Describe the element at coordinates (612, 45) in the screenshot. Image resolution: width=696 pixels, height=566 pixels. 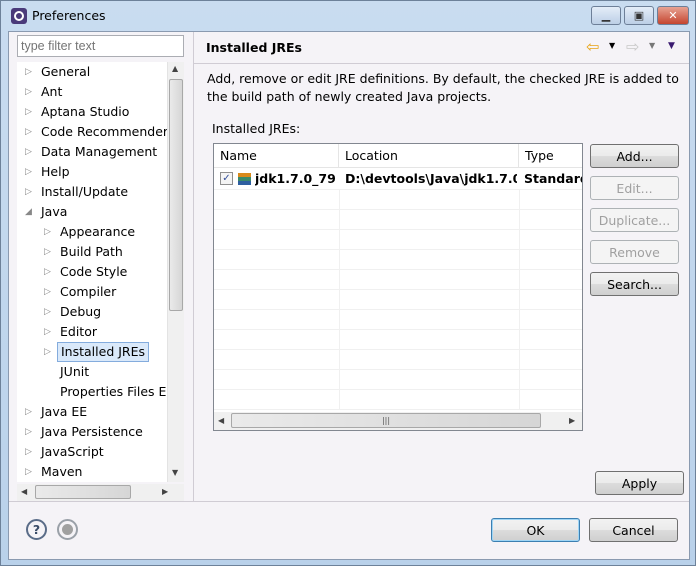
I see `back-dropdown-icon: ▼` at that location.